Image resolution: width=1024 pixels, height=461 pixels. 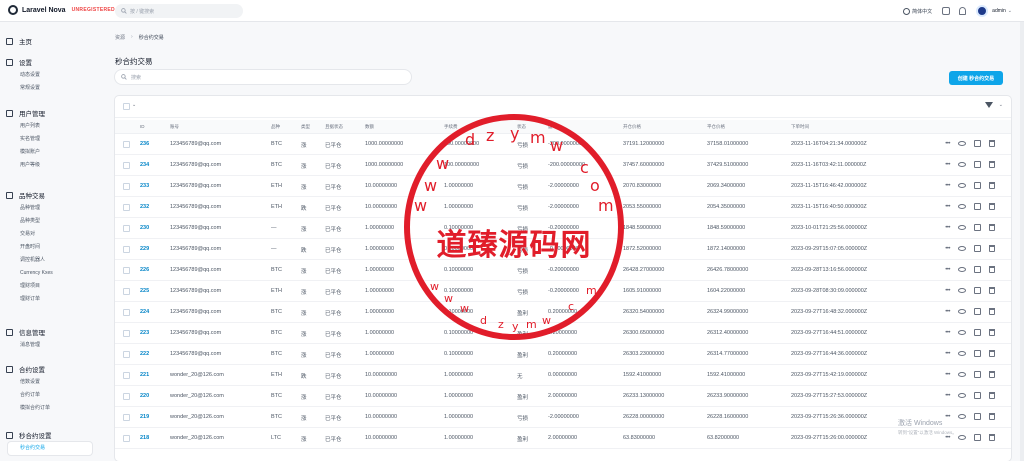 What do you see at coordinates (1022, 241) in the screenshot?
I see `page-scrollbar` at bounding box center [1022, 241].